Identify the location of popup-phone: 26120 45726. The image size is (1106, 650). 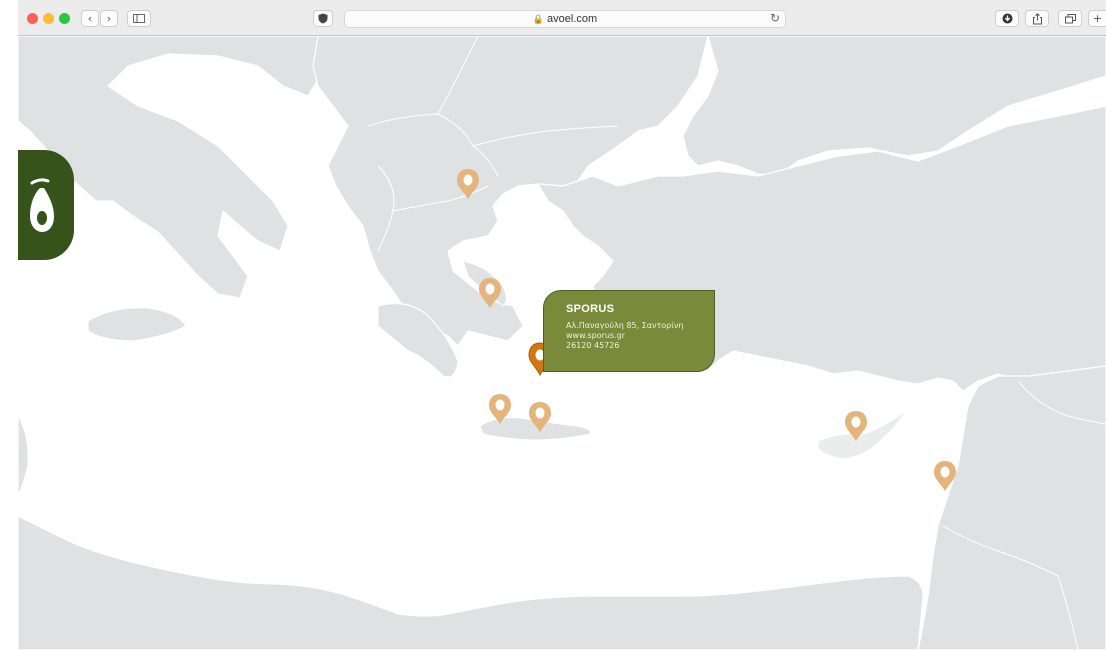
(593, 345).